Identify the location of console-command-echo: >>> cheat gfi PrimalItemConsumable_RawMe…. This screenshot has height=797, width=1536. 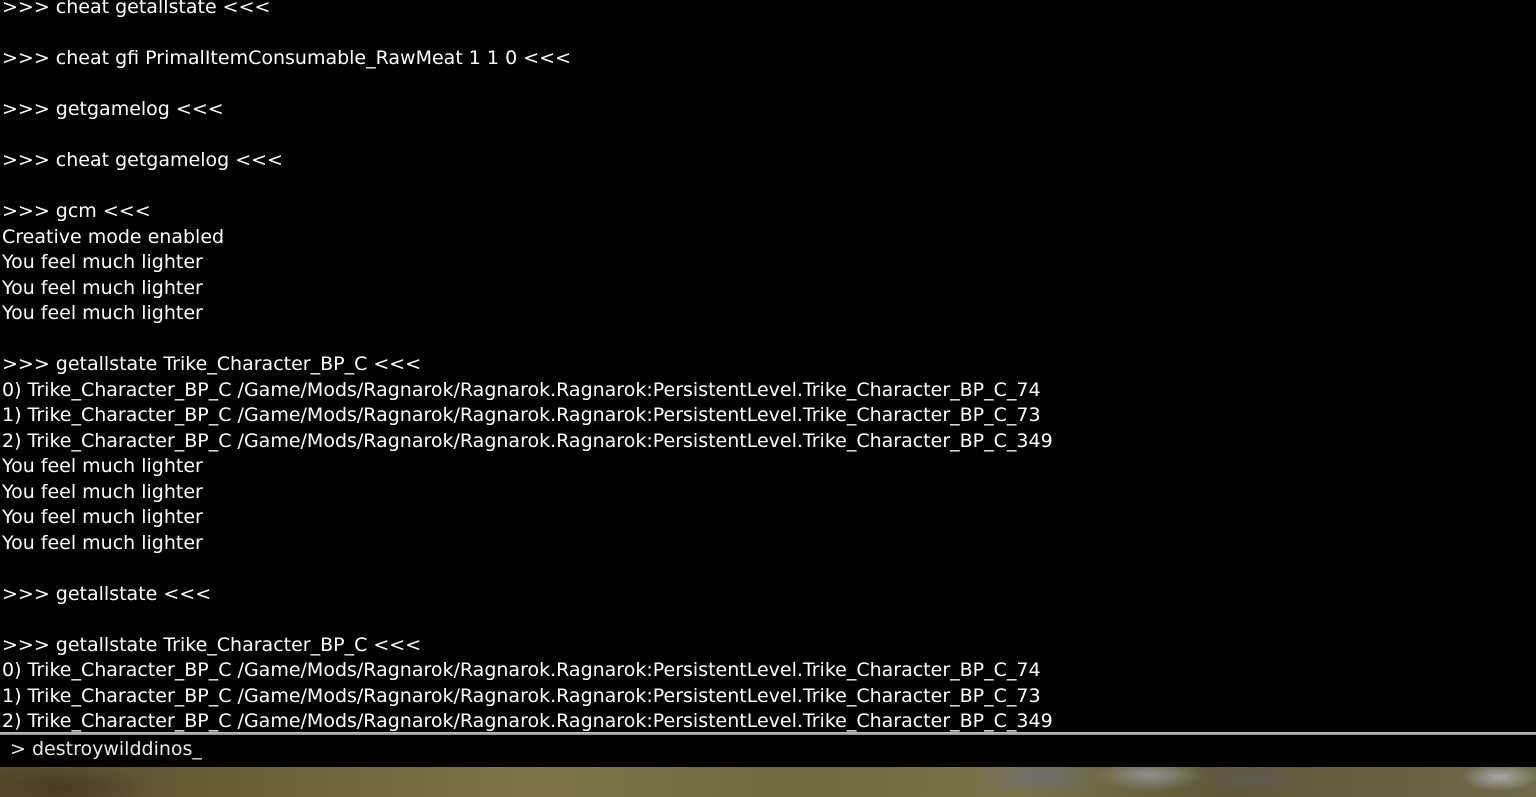
(286, 58).